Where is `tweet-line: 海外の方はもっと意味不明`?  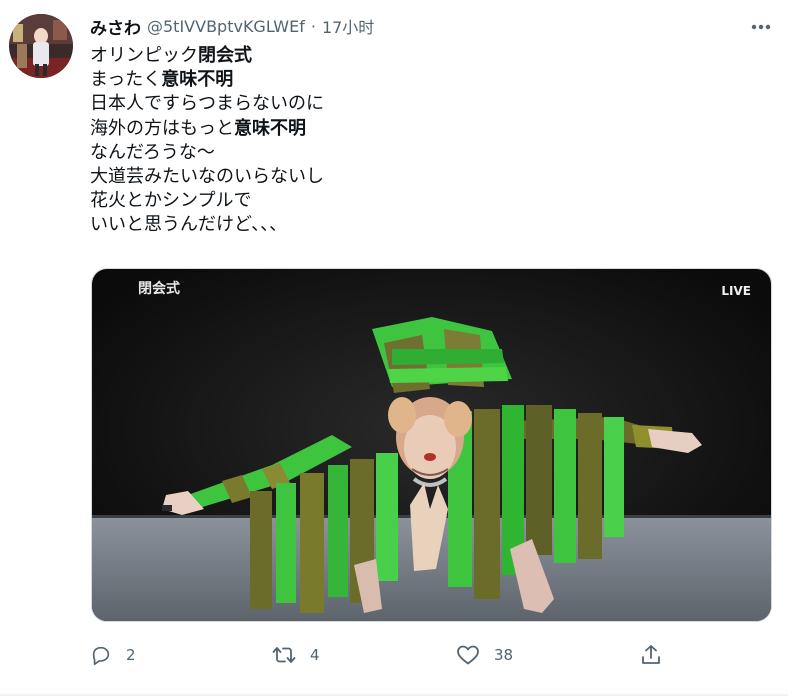
tweet-line: 海外の方はもっと意味不明 is located at coordinates (198, 128).